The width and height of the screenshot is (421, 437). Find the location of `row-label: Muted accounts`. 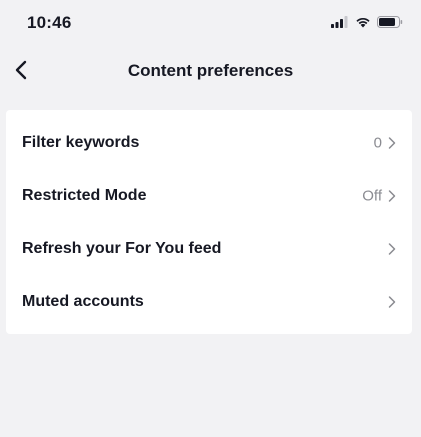

row-label: Muted accounts is located at coordinates (83, 301).